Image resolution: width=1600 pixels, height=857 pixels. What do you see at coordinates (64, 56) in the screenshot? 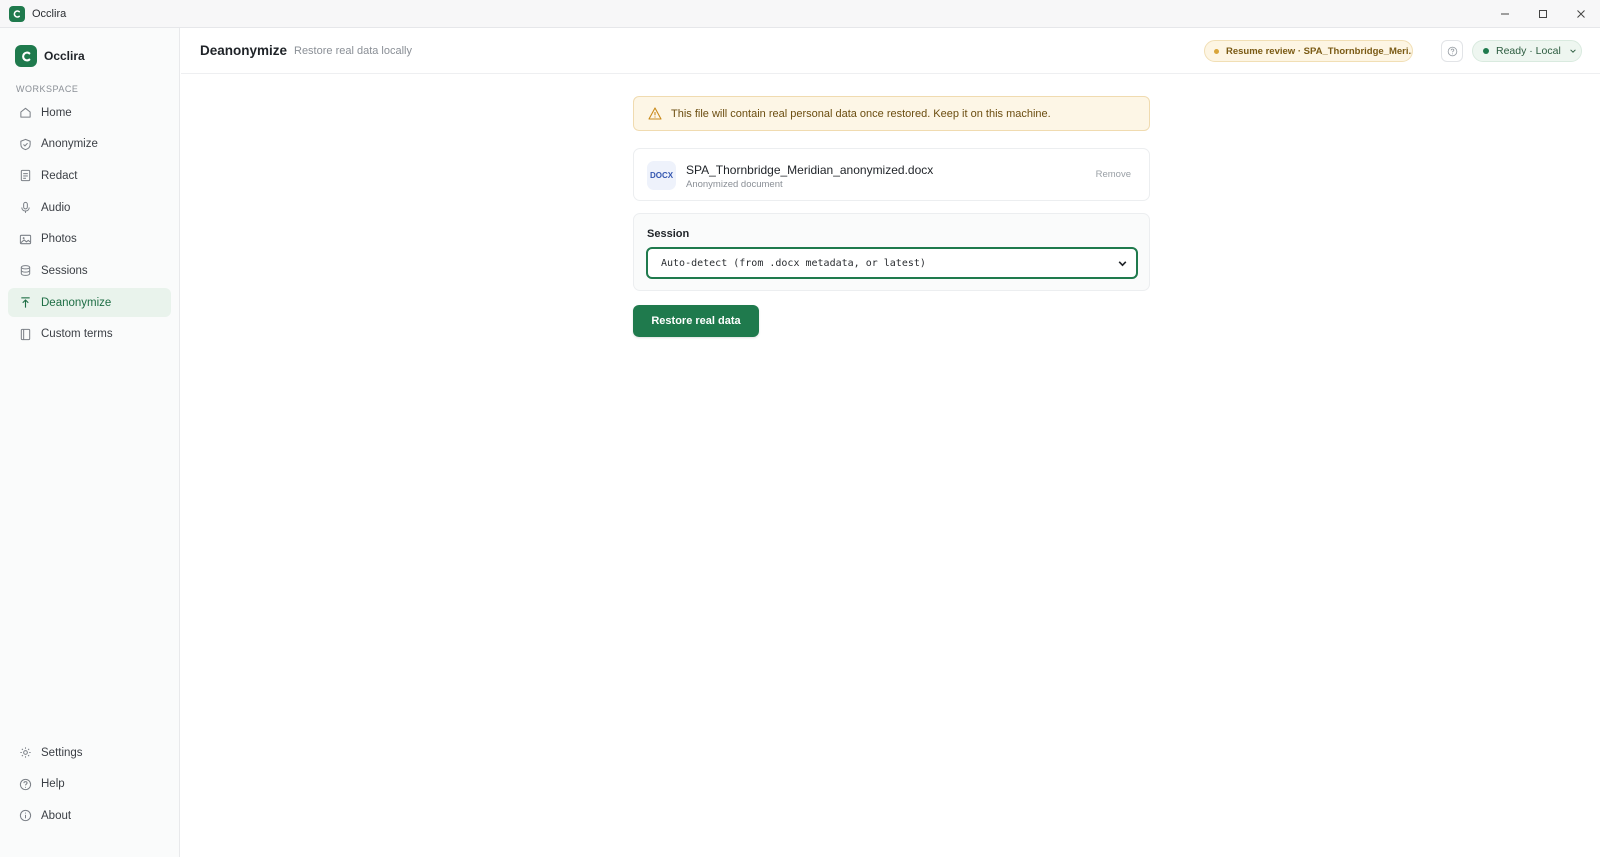
I see `brand-name: Occlira` at bounding box center [64, 56].